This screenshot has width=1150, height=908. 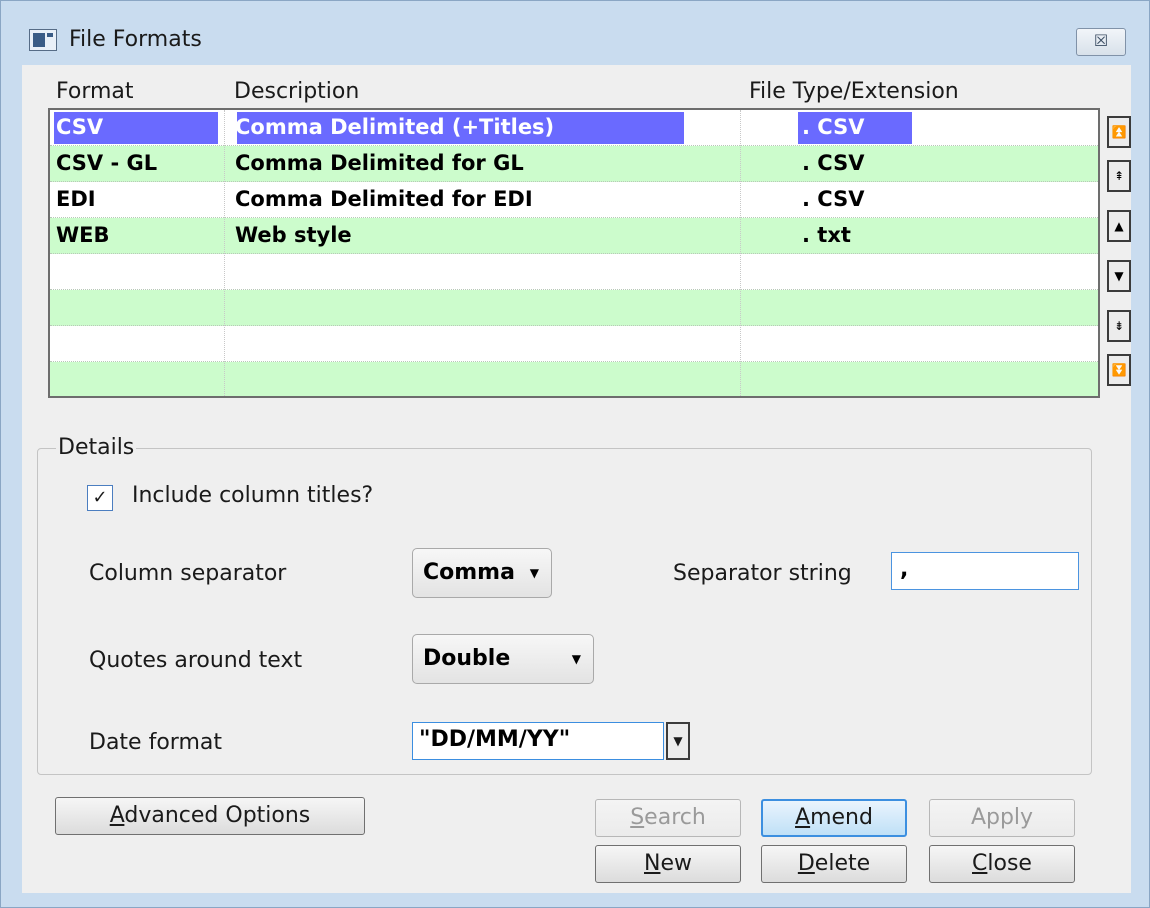 I want to click on quotes-around-text-label: Quotes around text, so click(x=196, y=660).